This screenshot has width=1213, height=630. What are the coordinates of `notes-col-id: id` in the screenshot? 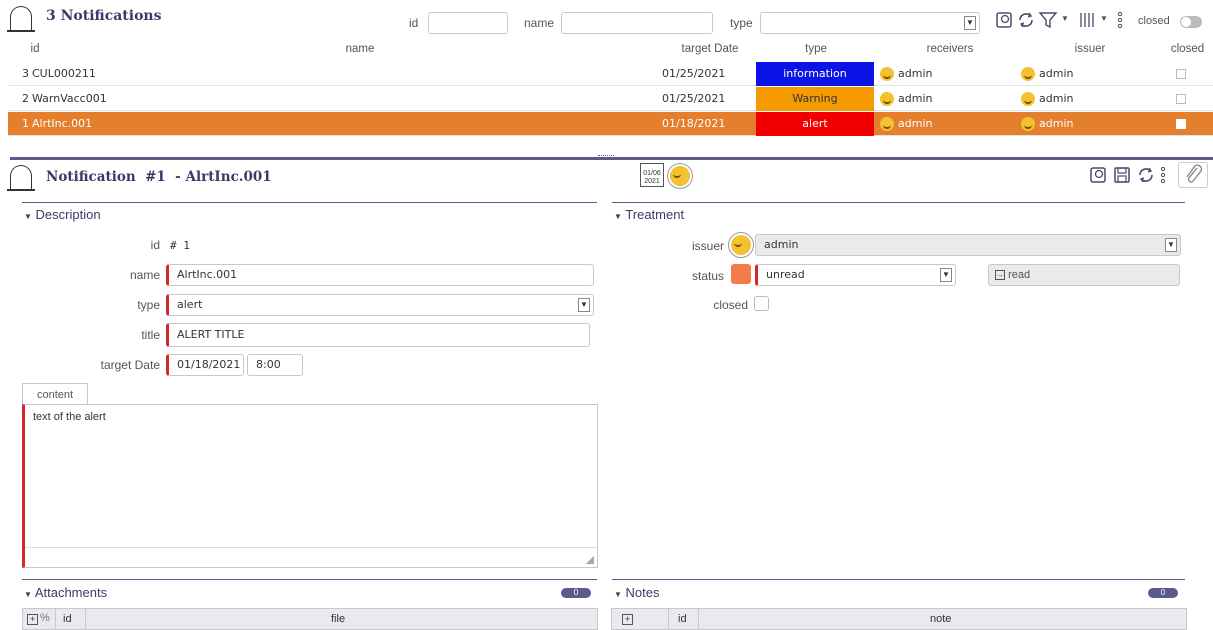 It's located at (682, 619).